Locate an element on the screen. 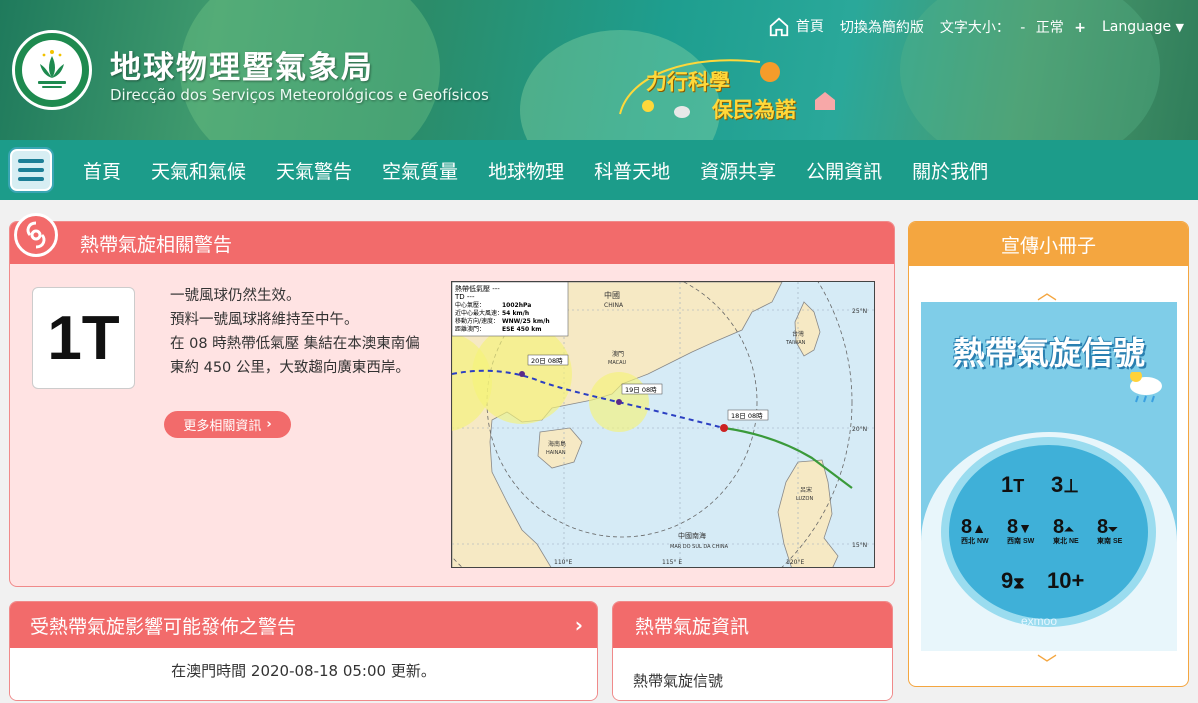 The image size is (1198, 703). more-info-button: 更多相關資訊 › is located at coordinates (227, 424).